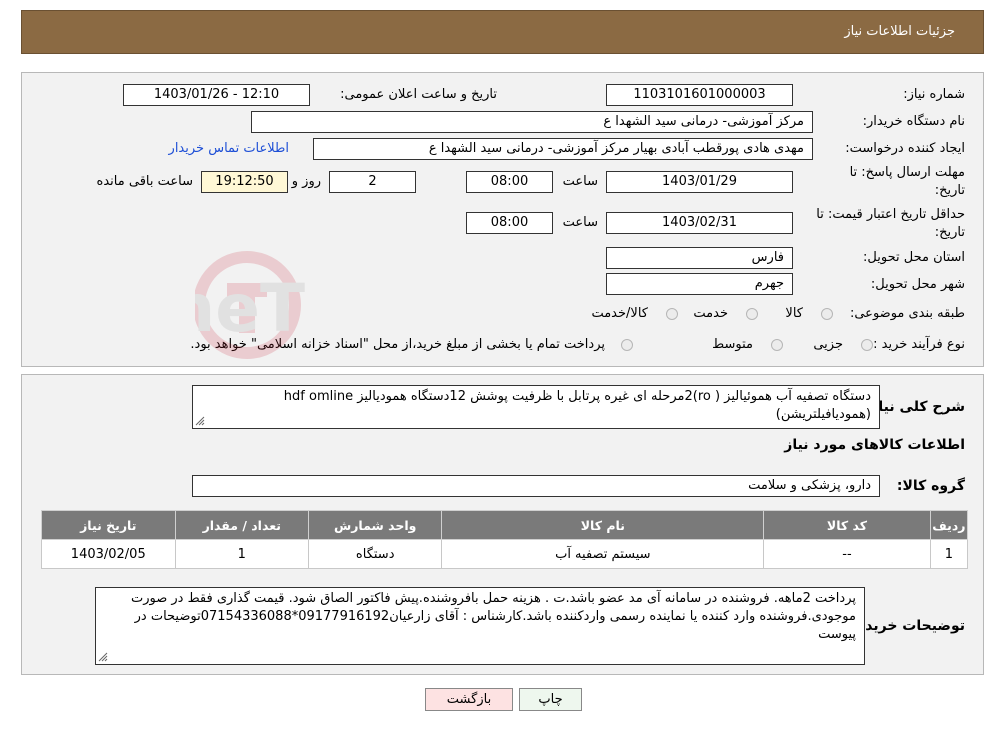  Describe the element at coordinates (777, 345) in the screenshot. I see `purchase-radio-medium` at that location.